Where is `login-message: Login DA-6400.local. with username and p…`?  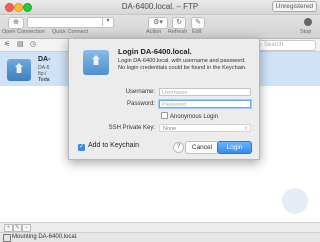
login-message: Login DA-6400.local. with username and p… is located at coordinates (182, 64).